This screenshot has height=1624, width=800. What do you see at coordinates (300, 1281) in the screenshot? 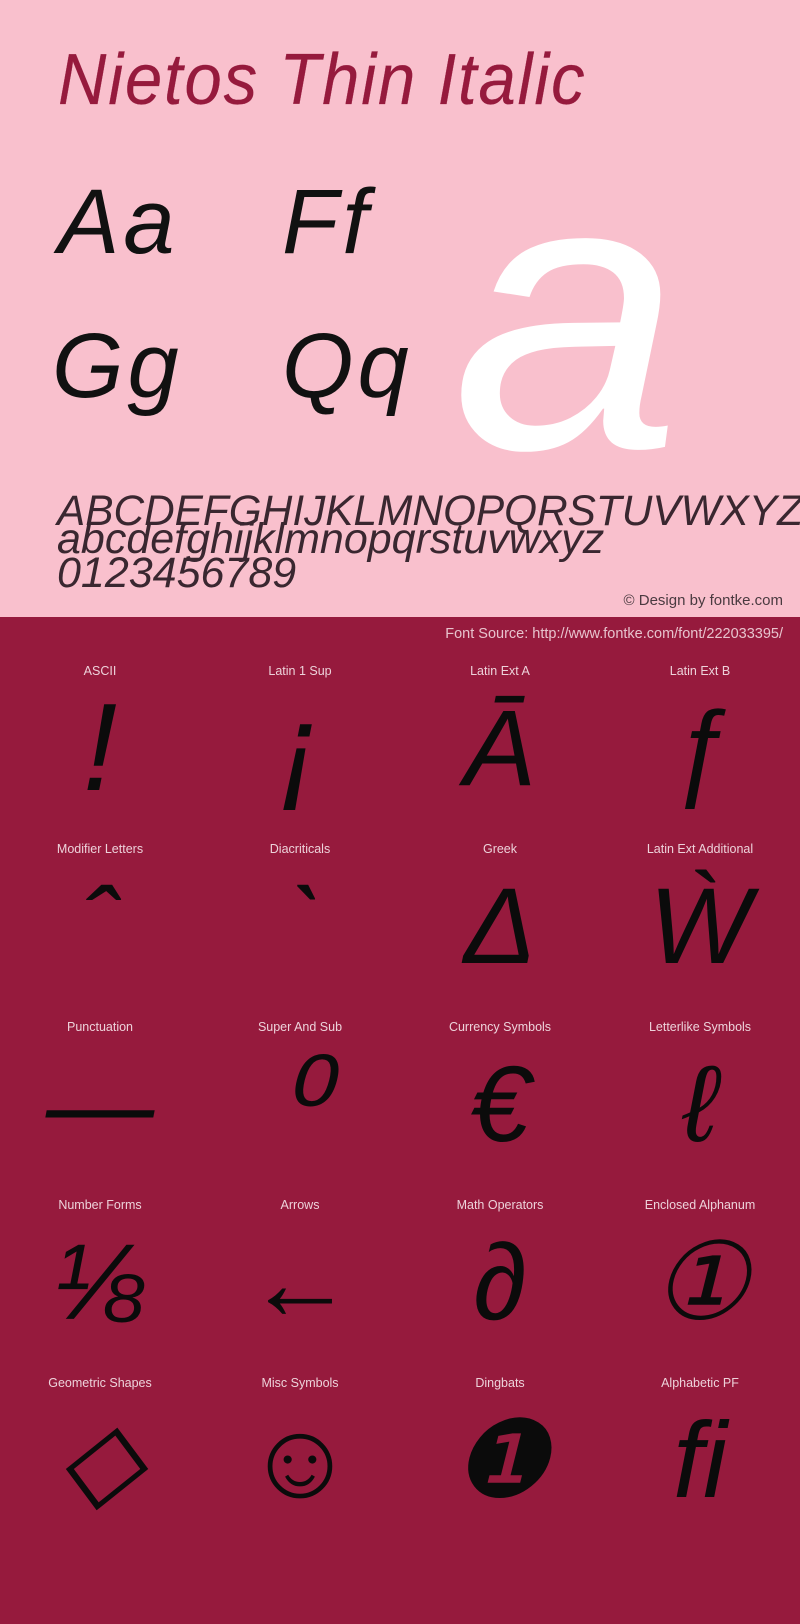
I see `unicode-block-glyph: ←` at bounding box center [300, 1281].